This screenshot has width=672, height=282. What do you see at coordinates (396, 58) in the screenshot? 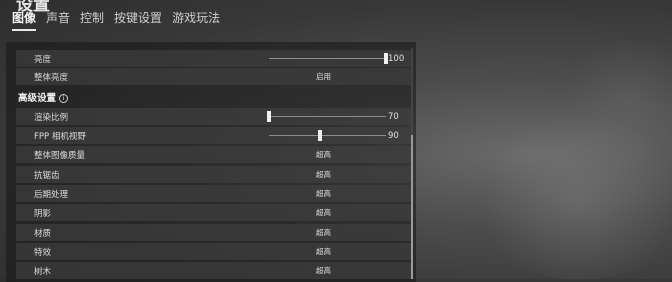
I see `slider-value: 100` at bounding box center [396, 58].